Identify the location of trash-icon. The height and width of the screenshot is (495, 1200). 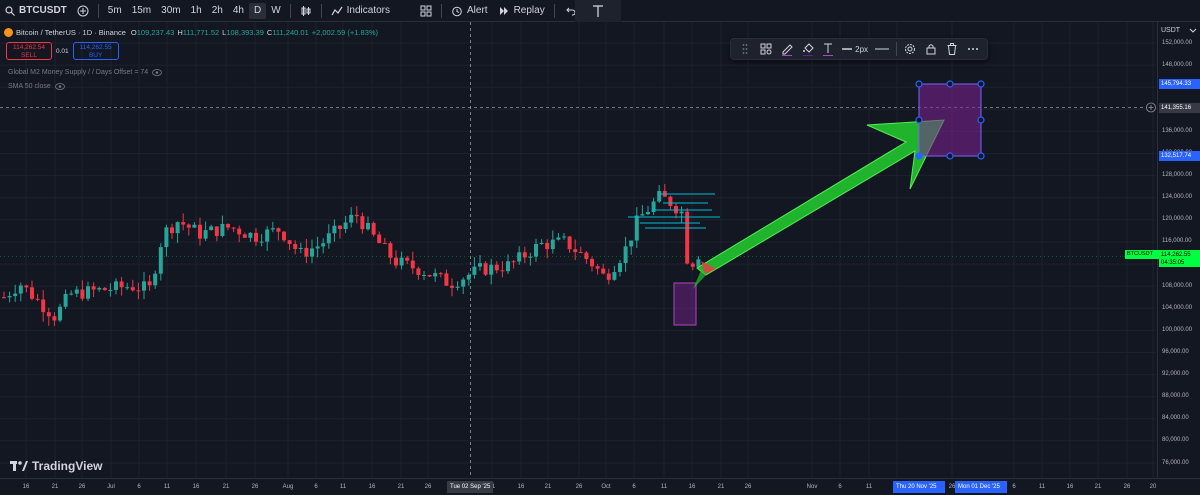
(952, 49).